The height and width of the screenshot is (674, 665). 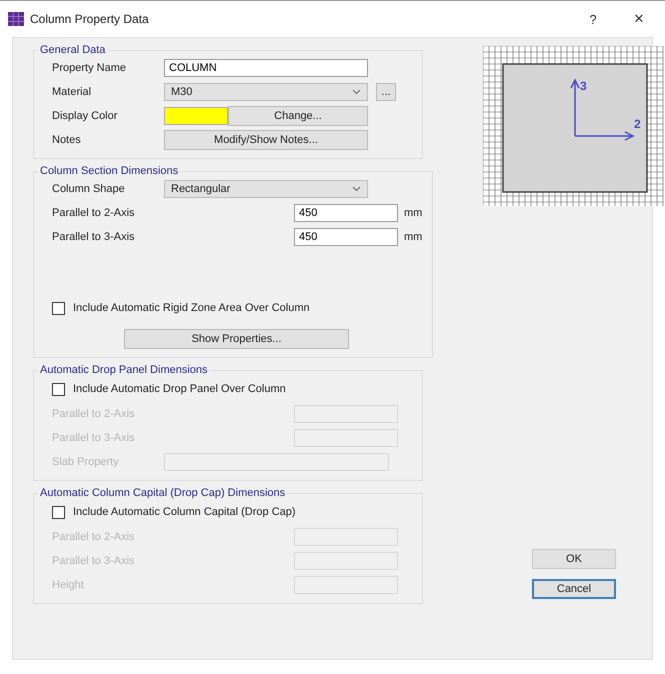 I want to click on close-button: ×, so click(x=639, y=19).